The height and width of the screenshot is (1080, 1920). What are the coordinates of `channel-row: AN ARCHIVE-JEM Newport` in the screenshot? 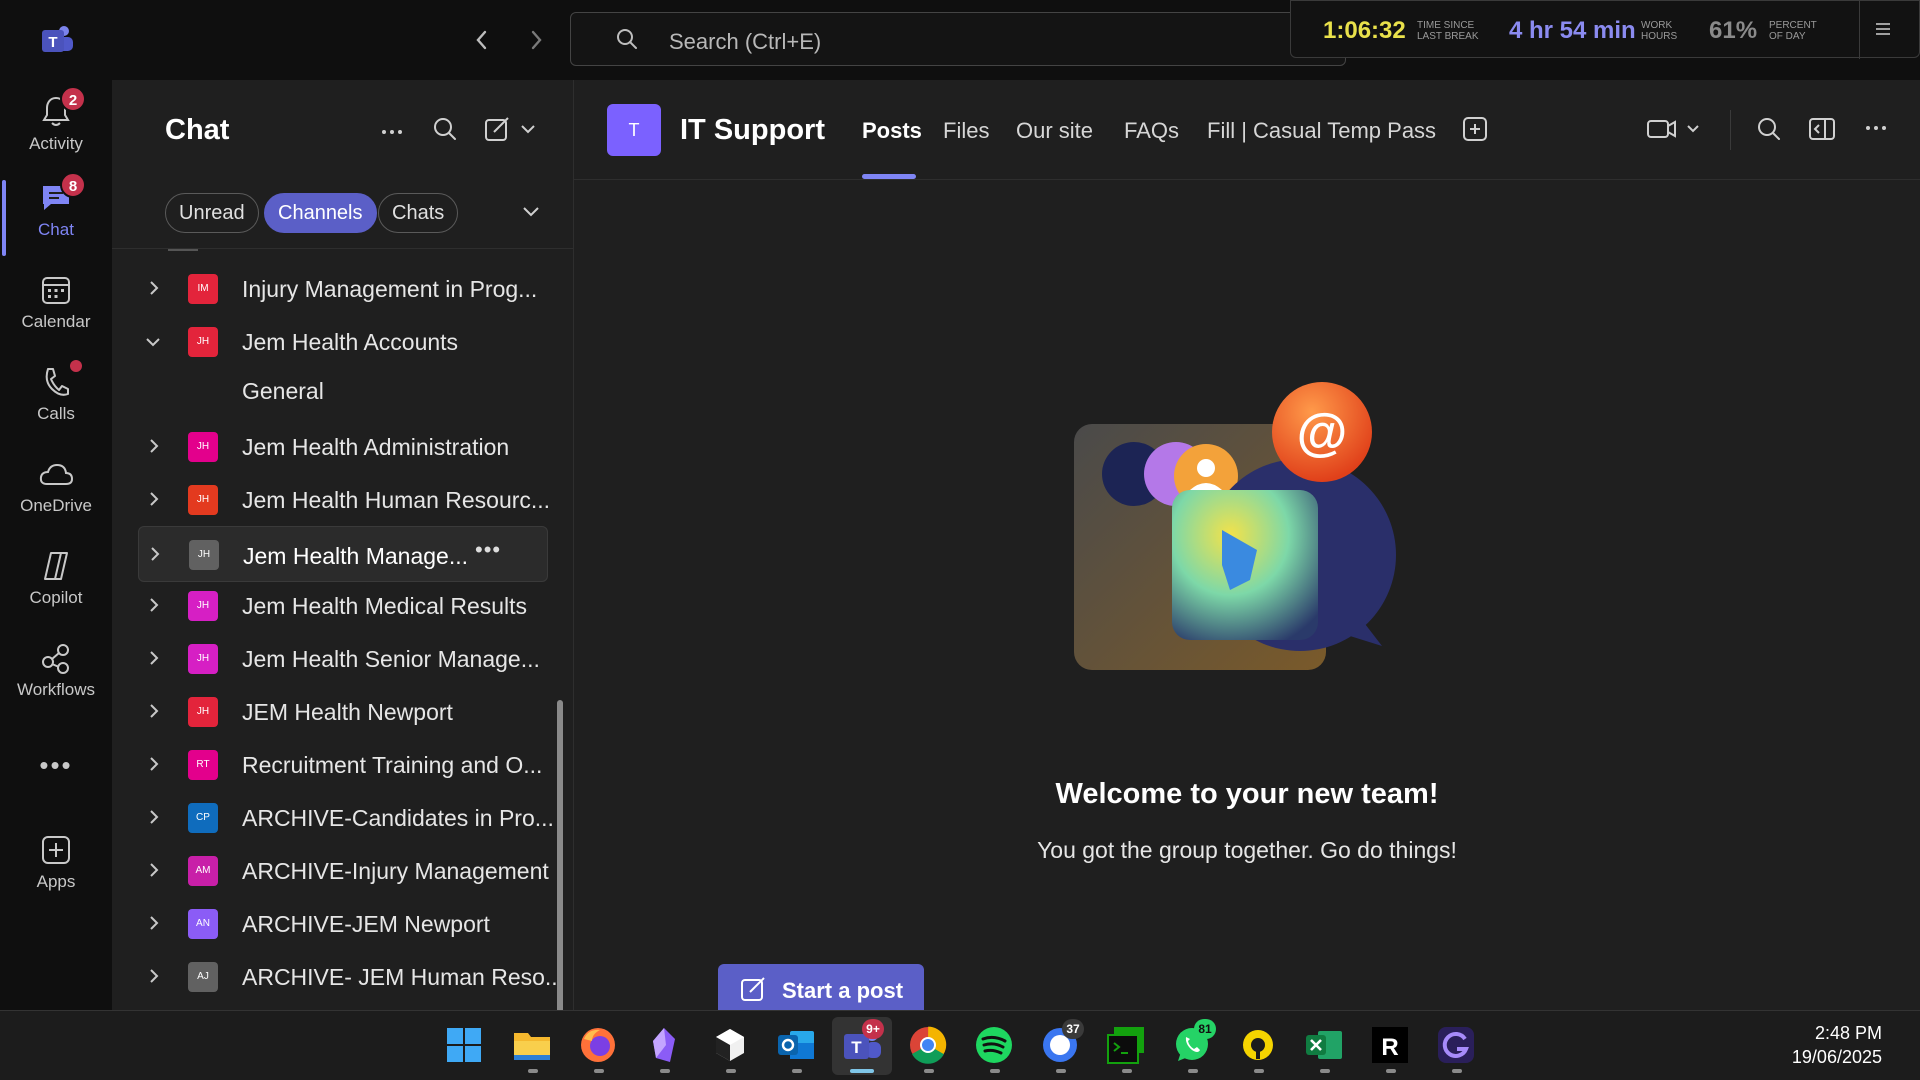 It's located at (343, 923).